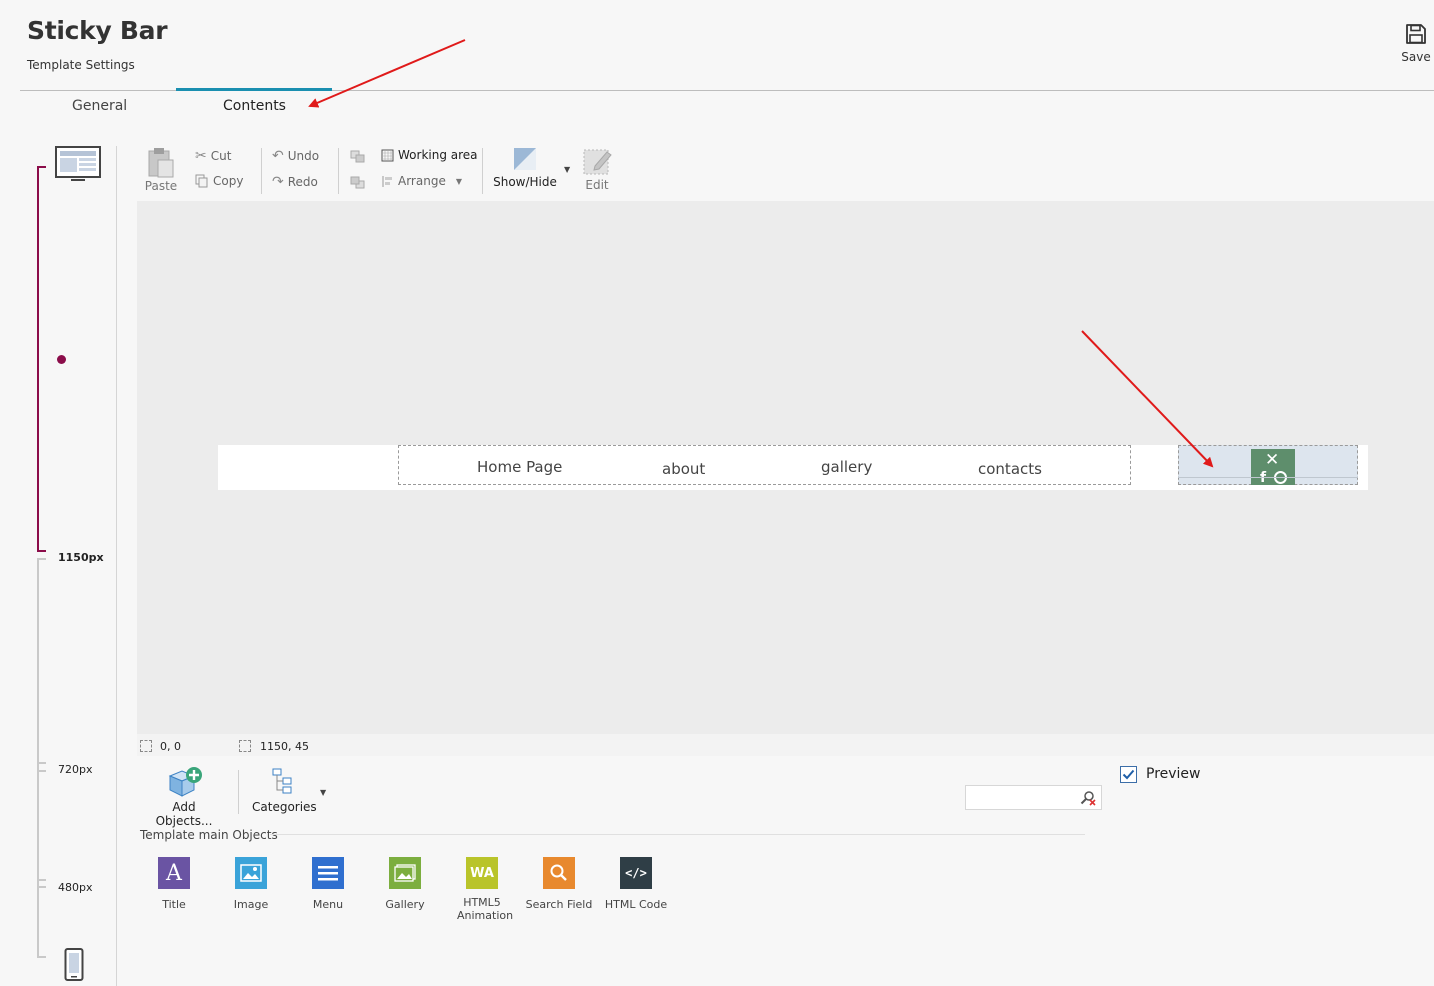 The width and height of the screenshot is (1434, 986). Describe the element at coordinates (284, 746) in the screenshot. I see `size-value: 1150, 45` at that location.